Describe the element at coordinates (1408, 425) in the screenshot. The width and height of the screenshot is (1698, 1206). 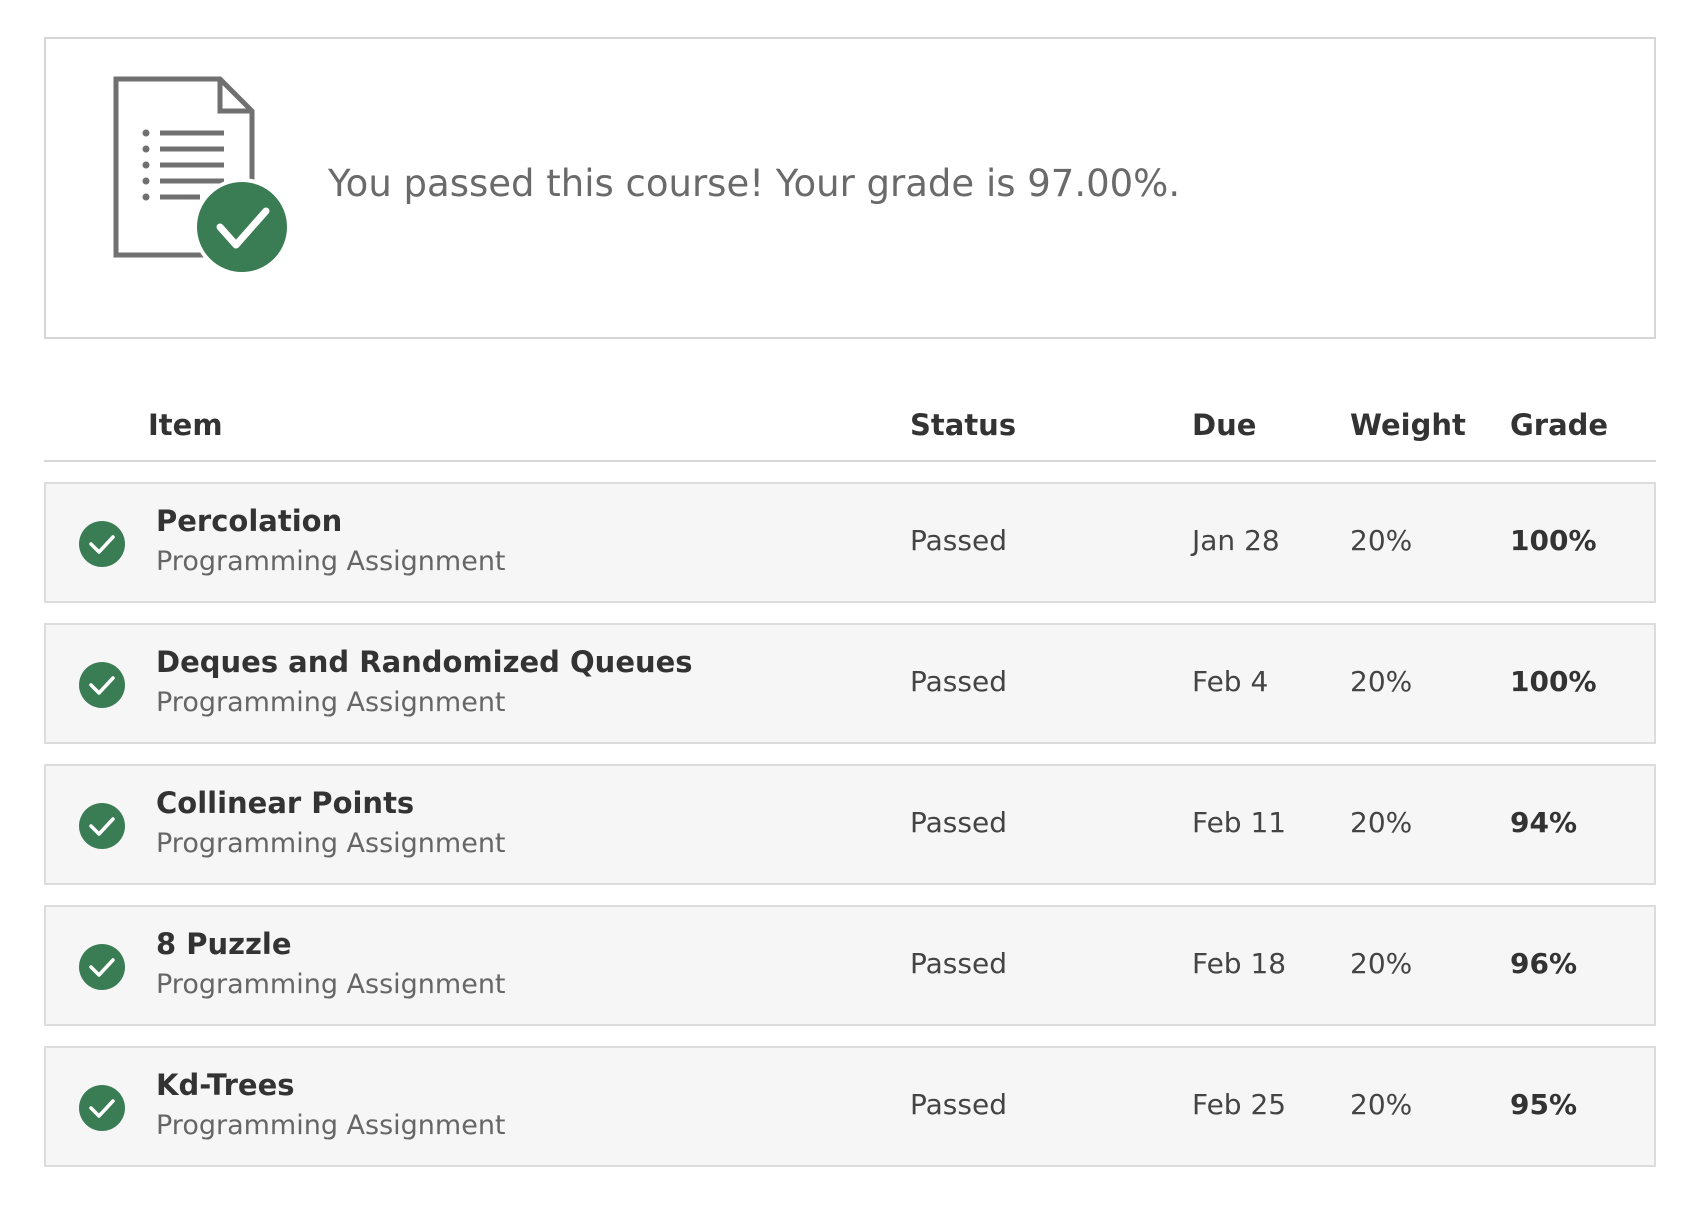
I see `column-header-weight: Weight` at that location.